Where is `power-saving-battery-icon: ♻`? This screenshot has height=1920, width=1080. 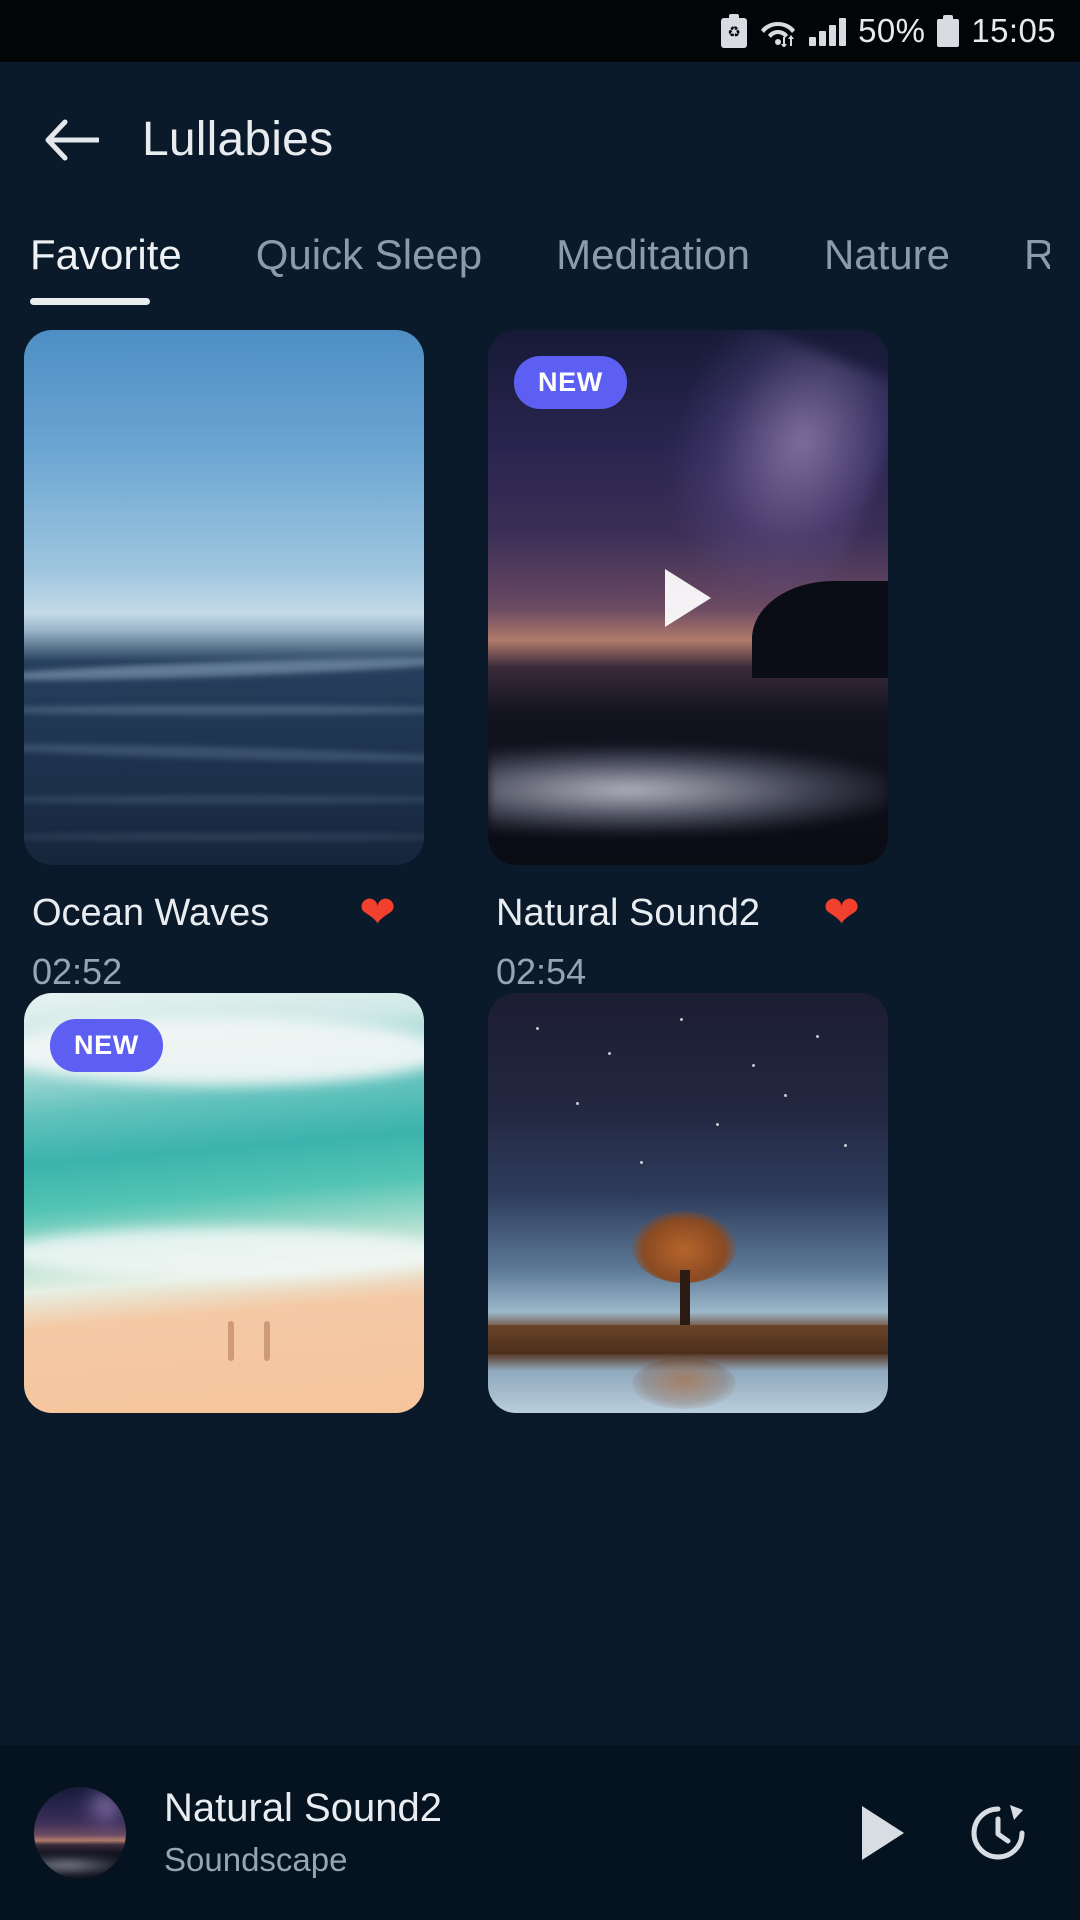 power-saving-battery-icon: ♻ is located at coordinates (734, 31).